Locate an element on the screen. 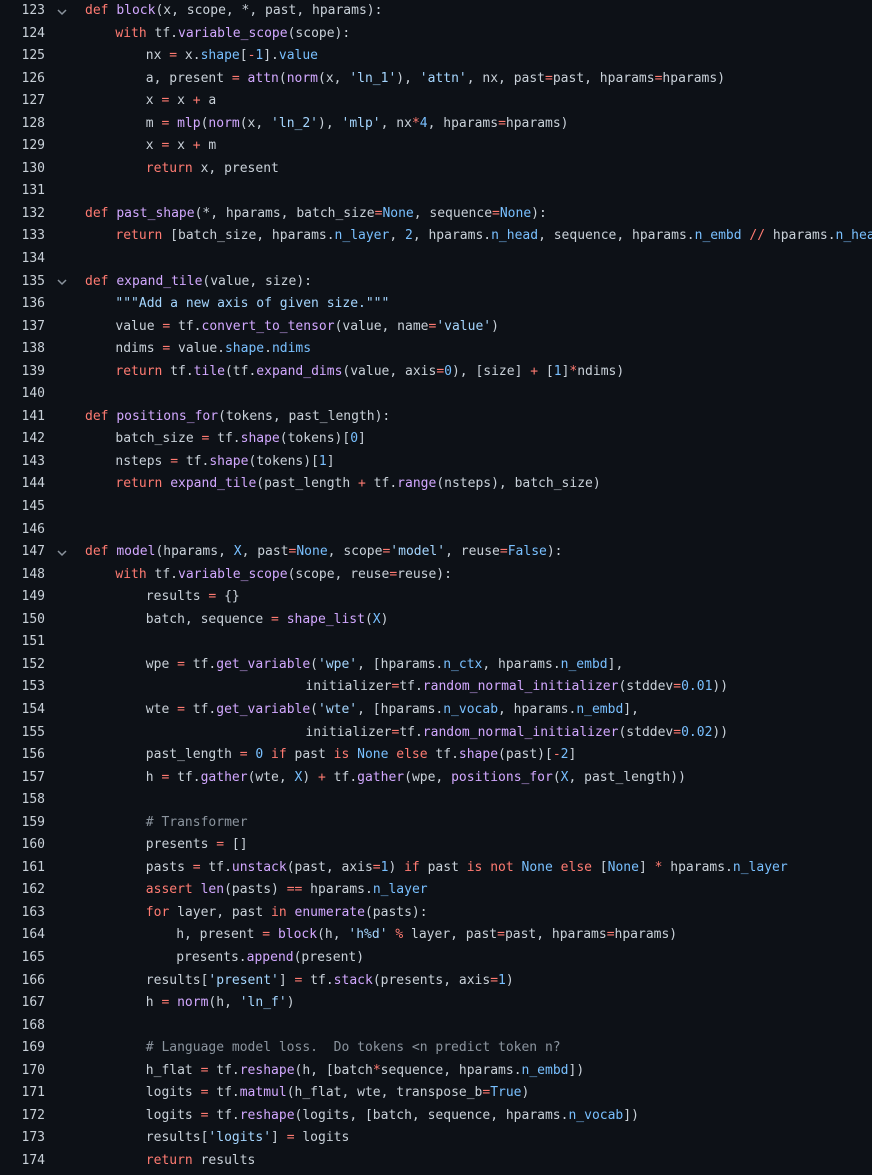 This screenshot has height=1175, width=872. code-token: - is located at coordinates (556, 755).